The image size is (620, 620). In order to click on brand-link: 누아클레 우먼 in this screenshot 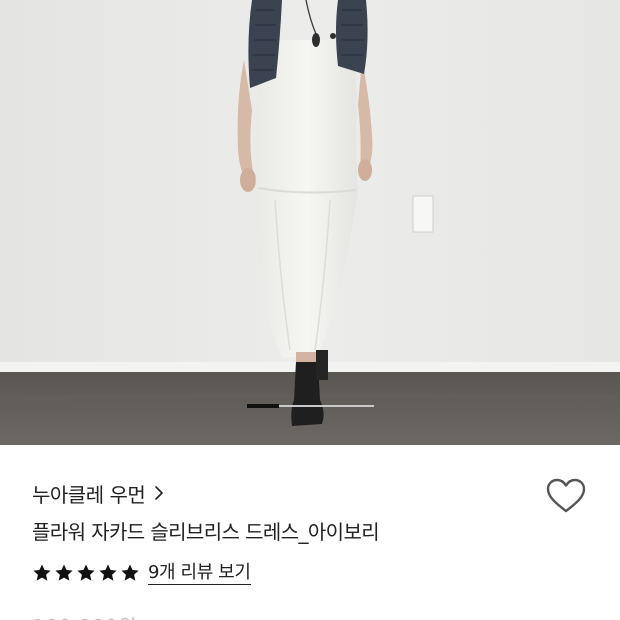, I will do `click(99, 493)`.